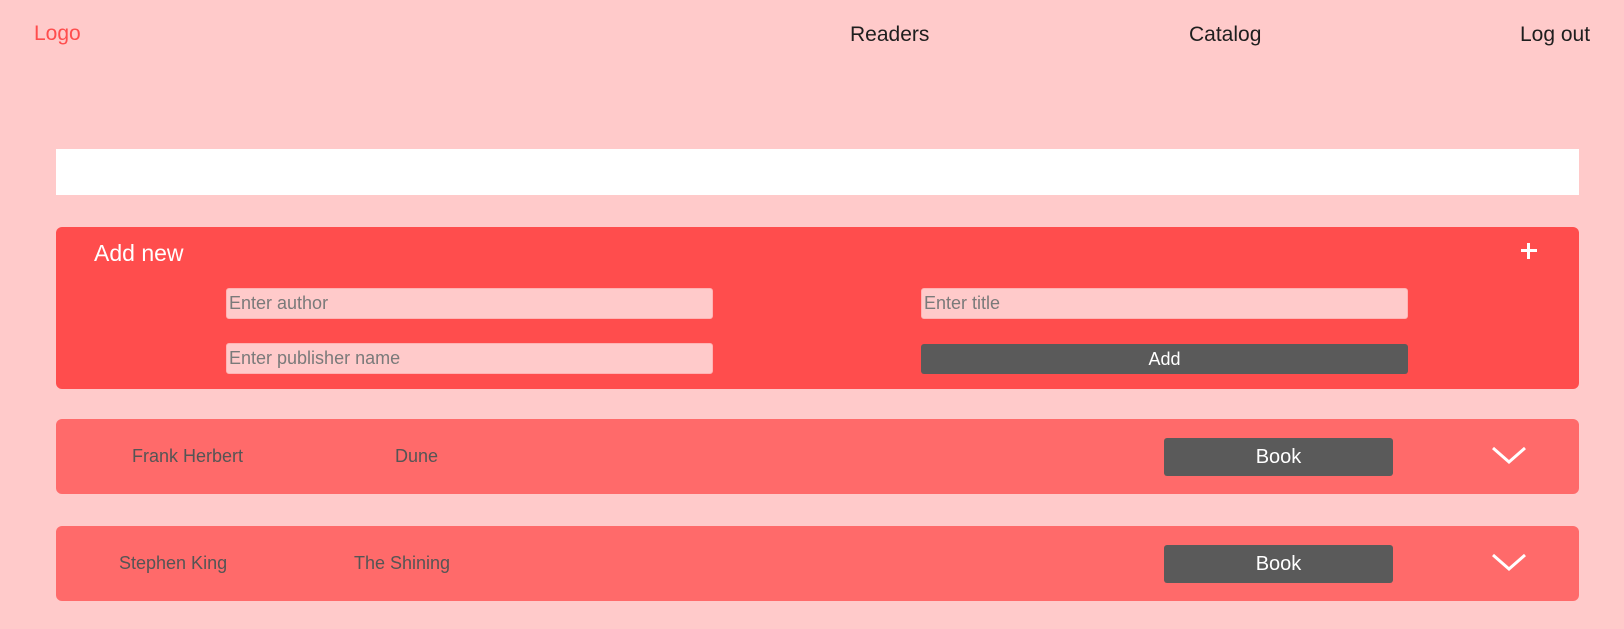 The image size is (1624, 629). I want to click on search-input, so click(817, 172).